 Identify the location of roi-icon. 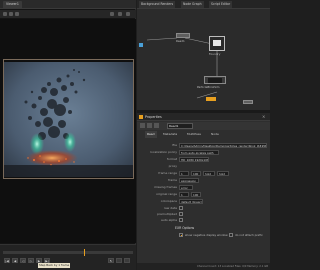
(120, 14).